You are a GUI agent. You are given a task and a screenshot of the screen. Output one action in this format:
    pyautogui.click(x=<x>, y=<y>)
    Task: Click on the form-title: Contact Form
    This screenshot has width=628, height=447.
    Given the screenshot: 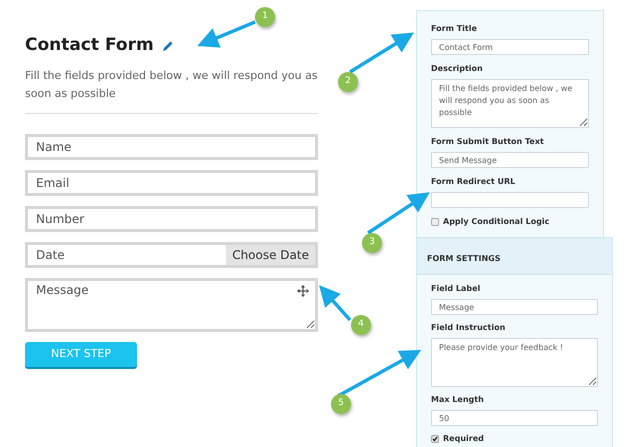 What is the action you would take?
    pyautogui.click(x=89, y=45)
    